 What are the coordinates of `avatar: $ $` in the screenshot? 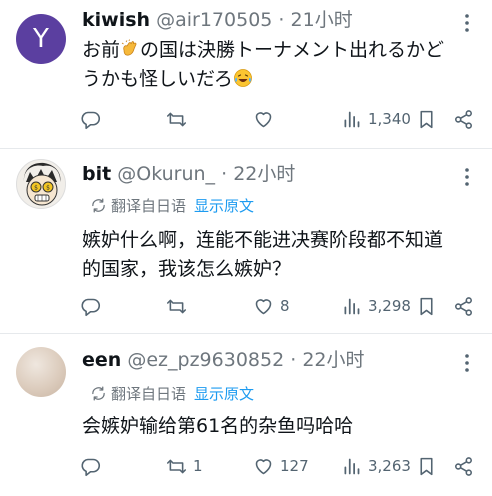 It's located at (41, 184).